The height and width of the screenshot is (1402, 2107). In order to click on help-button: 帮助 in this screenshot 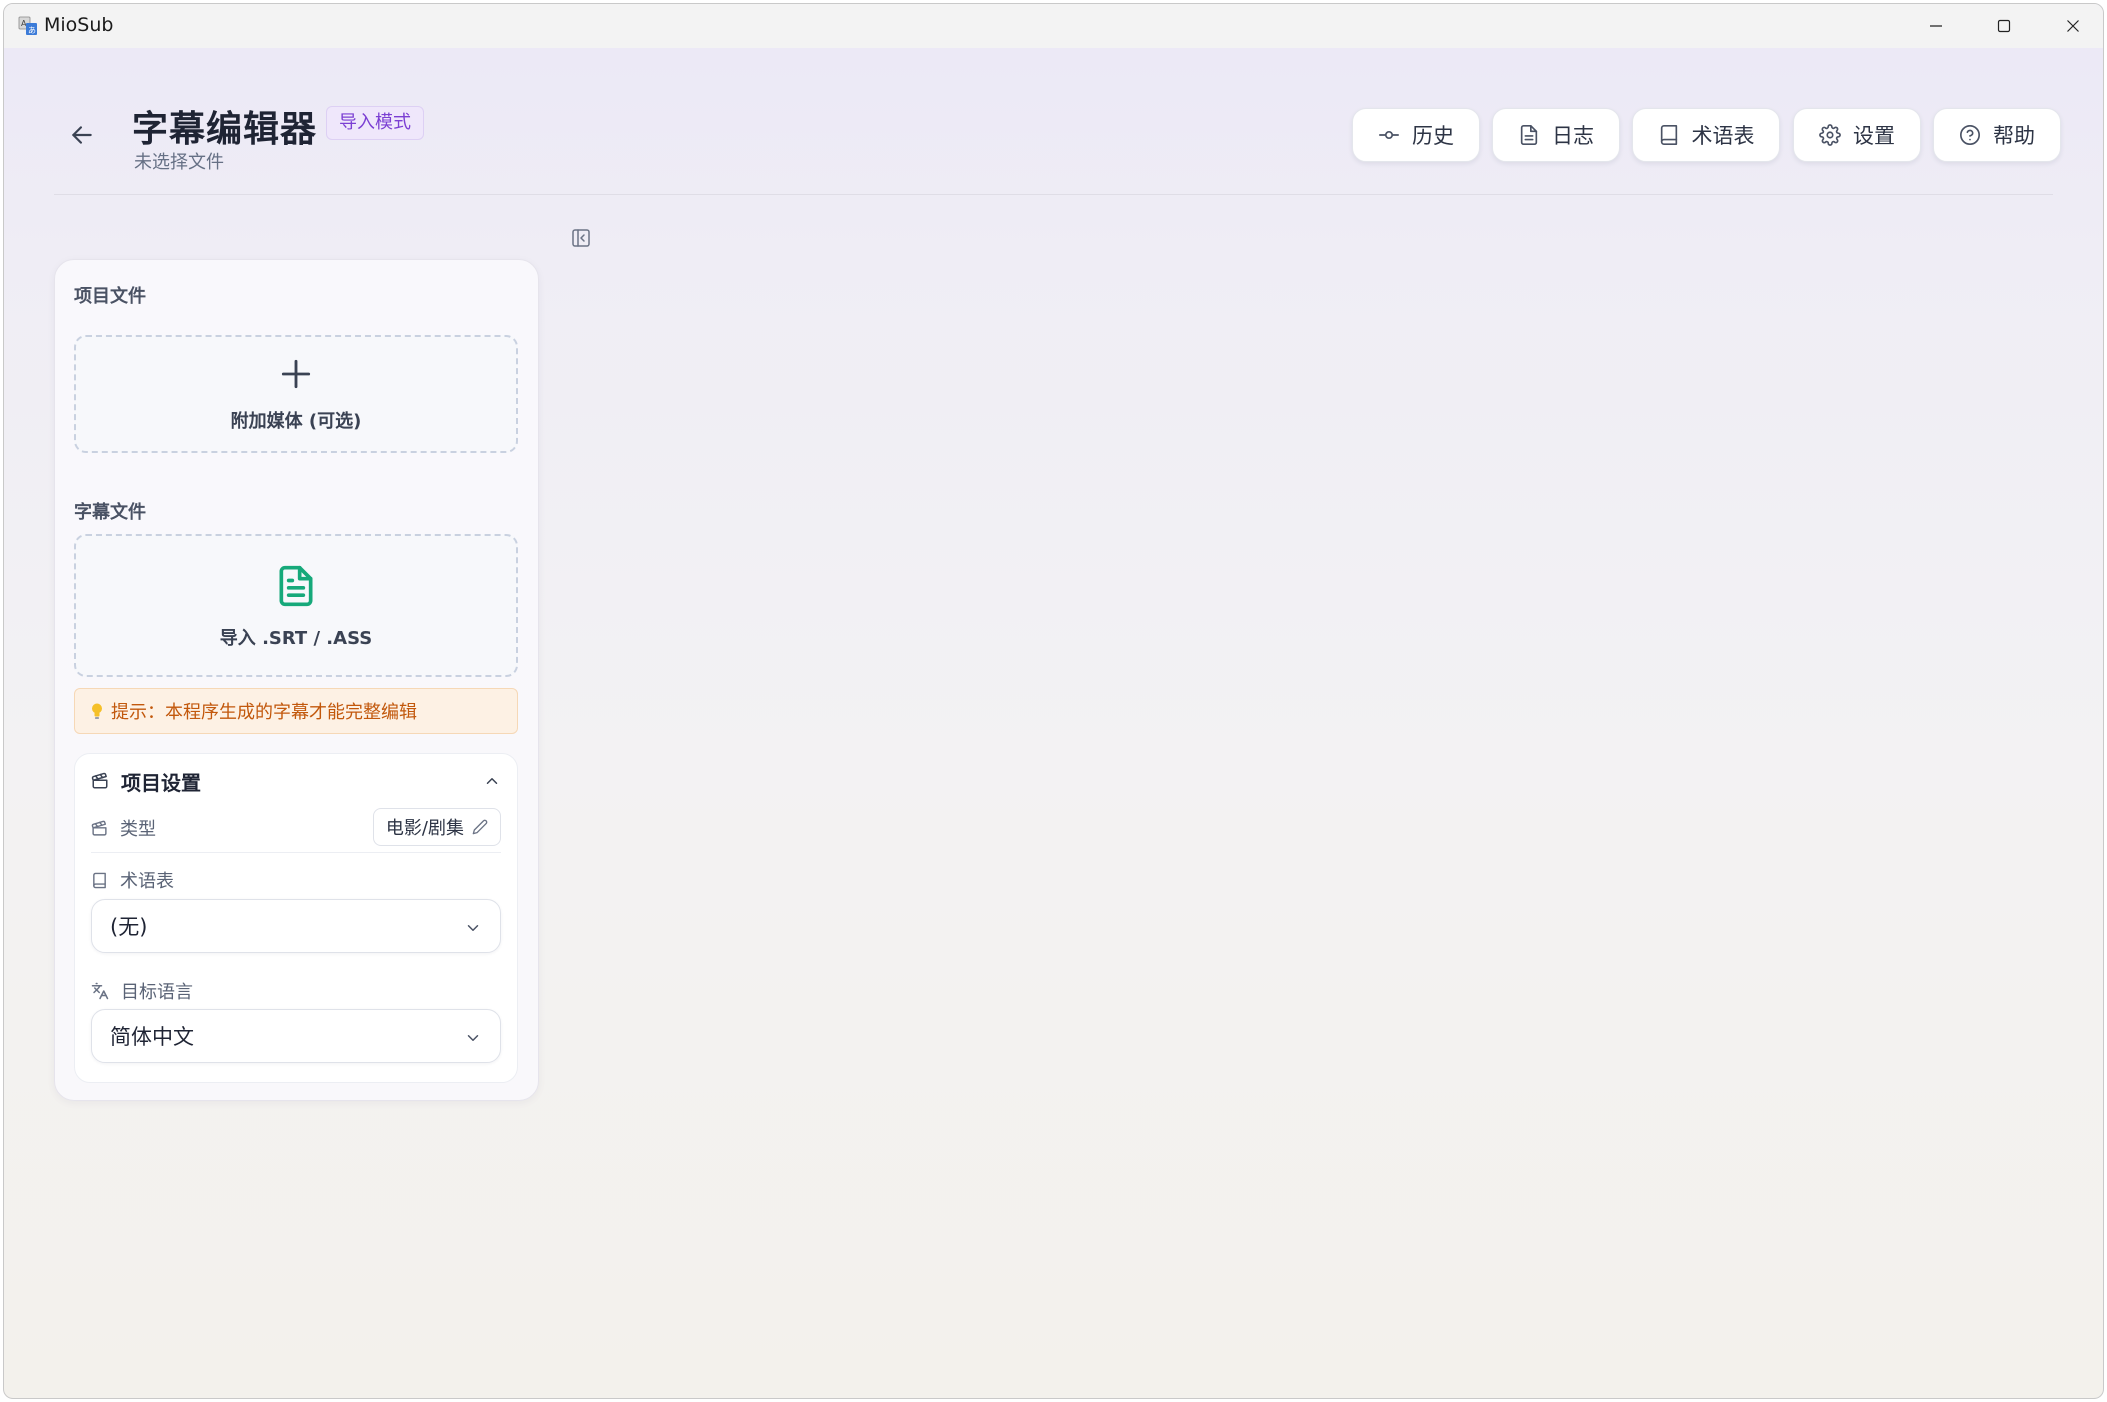, I will do `click(1997, 135)`.